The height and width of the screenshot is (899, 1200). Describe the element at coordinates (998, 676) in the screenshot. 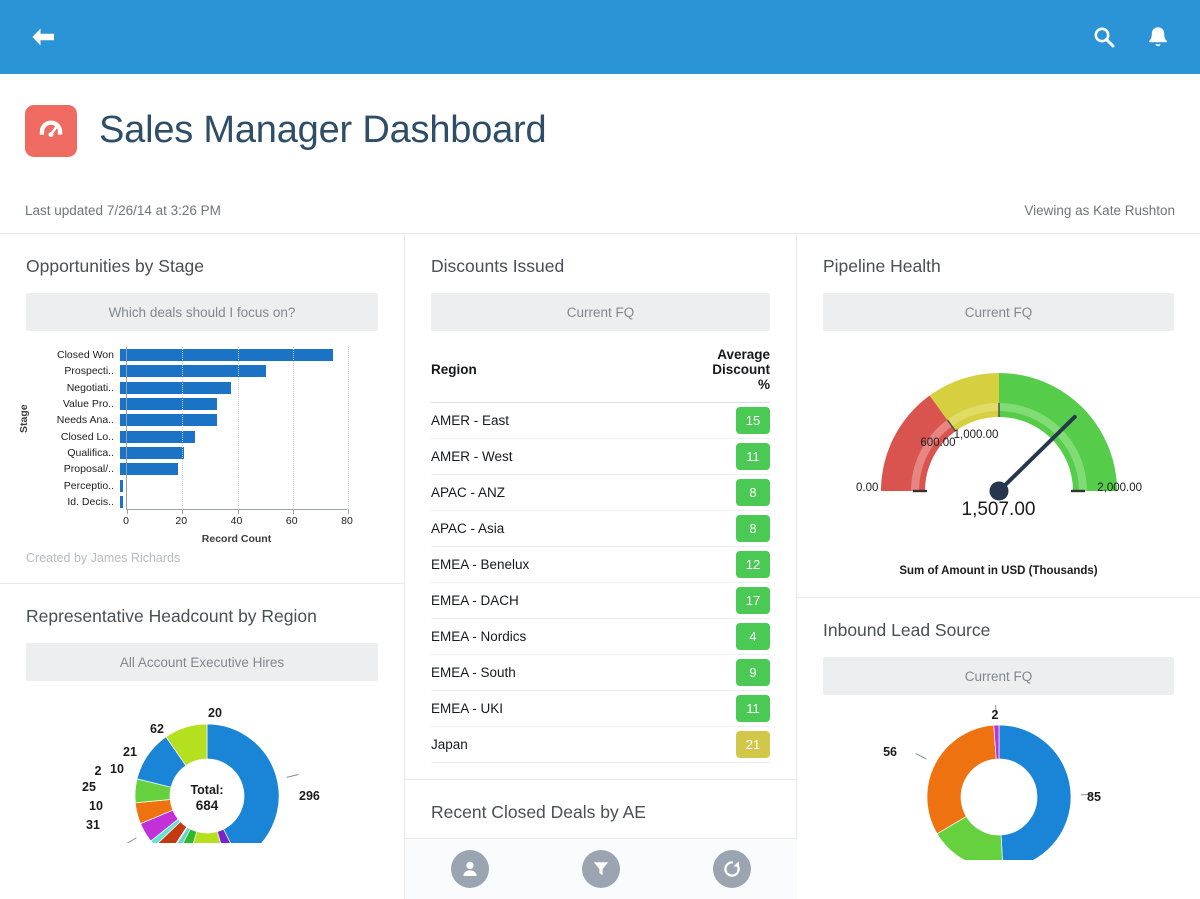

I see `lead-source-filter-bar: Current FQ` at that location.